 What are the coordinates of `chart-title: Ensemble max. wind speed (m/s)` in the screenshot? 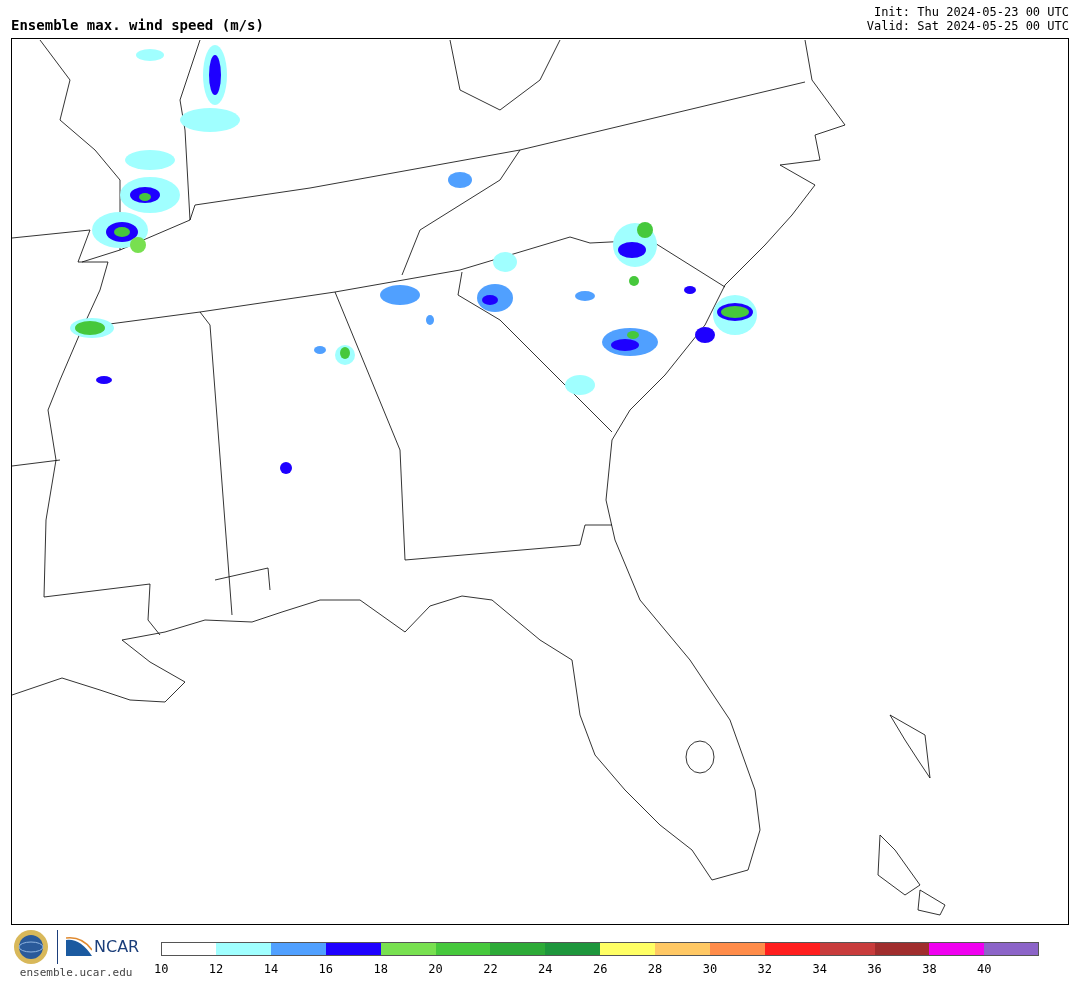 It's located at (137, 25).